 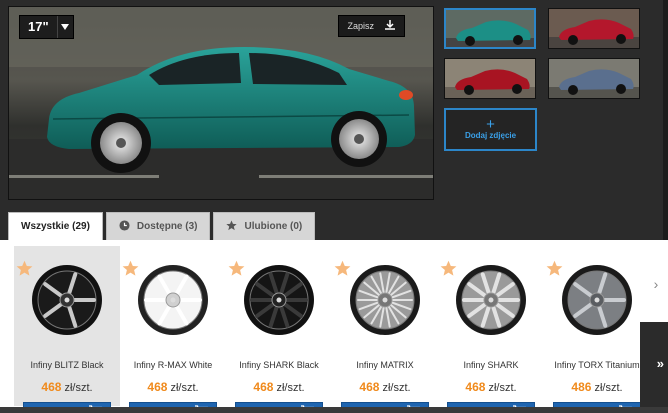 What do you see at coordinates (67, 365) in the screenshot?
I see `product-name: Infiny BLITZ Black` at bounding box center [67, 365].